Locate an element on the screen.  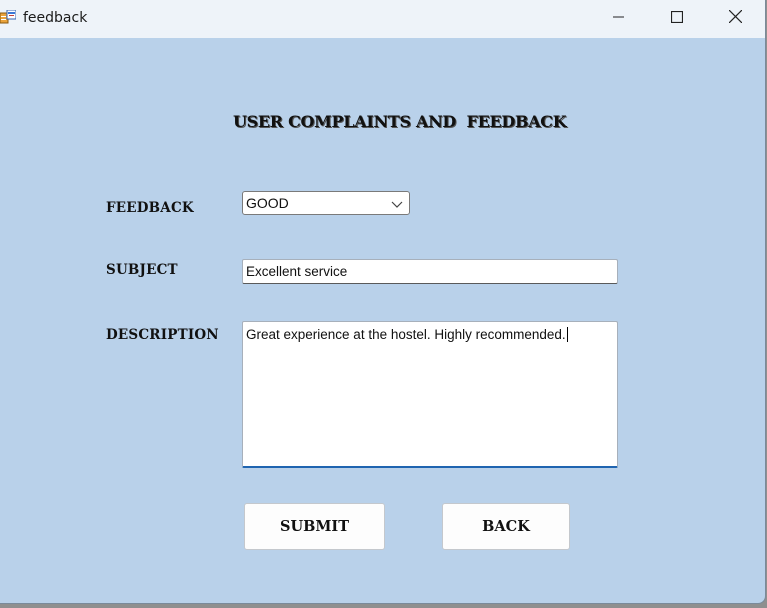
close-button is located at coordinates (735, 19).